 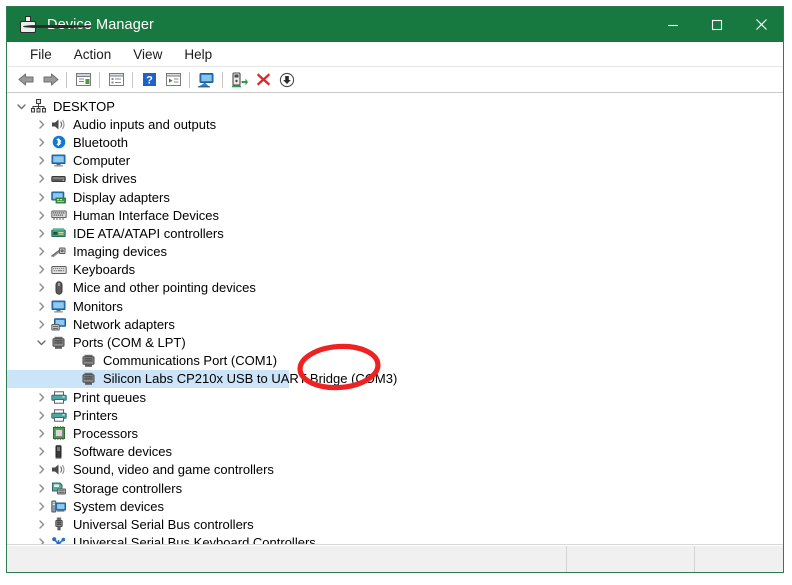 What do you see at coordinates (739, 559) in the screenshot?
I see `status-pane-tertiary` at bounding box center [739, 559].